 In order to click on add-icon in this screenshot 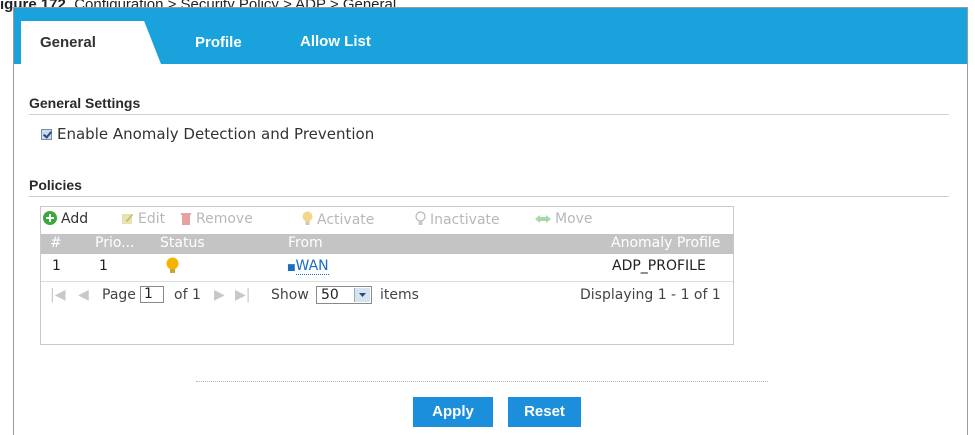, I will do `click(50, 218)`.